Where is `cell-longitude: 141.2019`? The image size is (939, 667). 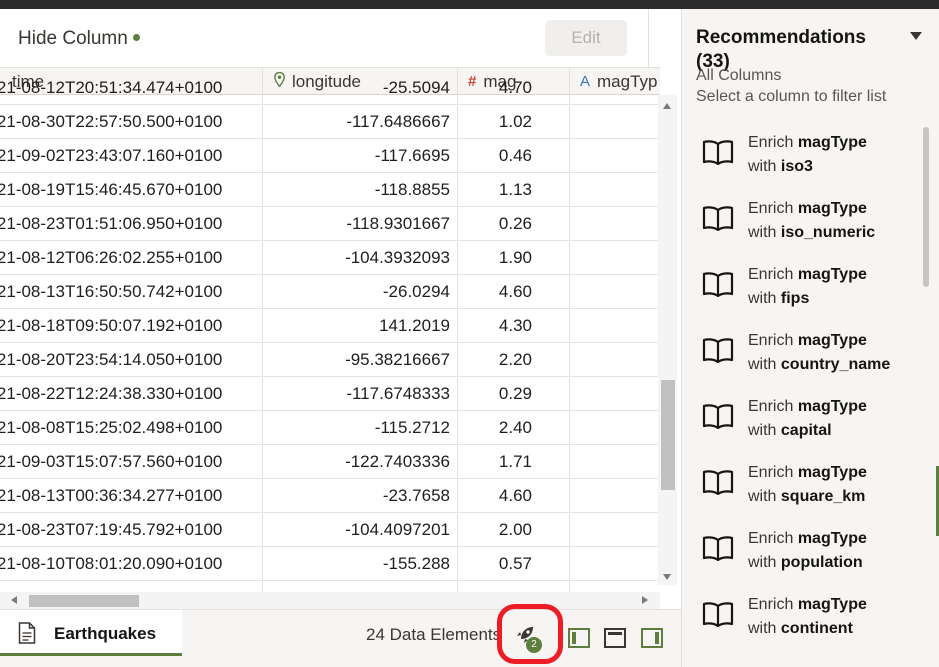
cell-longitude: 141.2019 is located at coordinates (414, 325).